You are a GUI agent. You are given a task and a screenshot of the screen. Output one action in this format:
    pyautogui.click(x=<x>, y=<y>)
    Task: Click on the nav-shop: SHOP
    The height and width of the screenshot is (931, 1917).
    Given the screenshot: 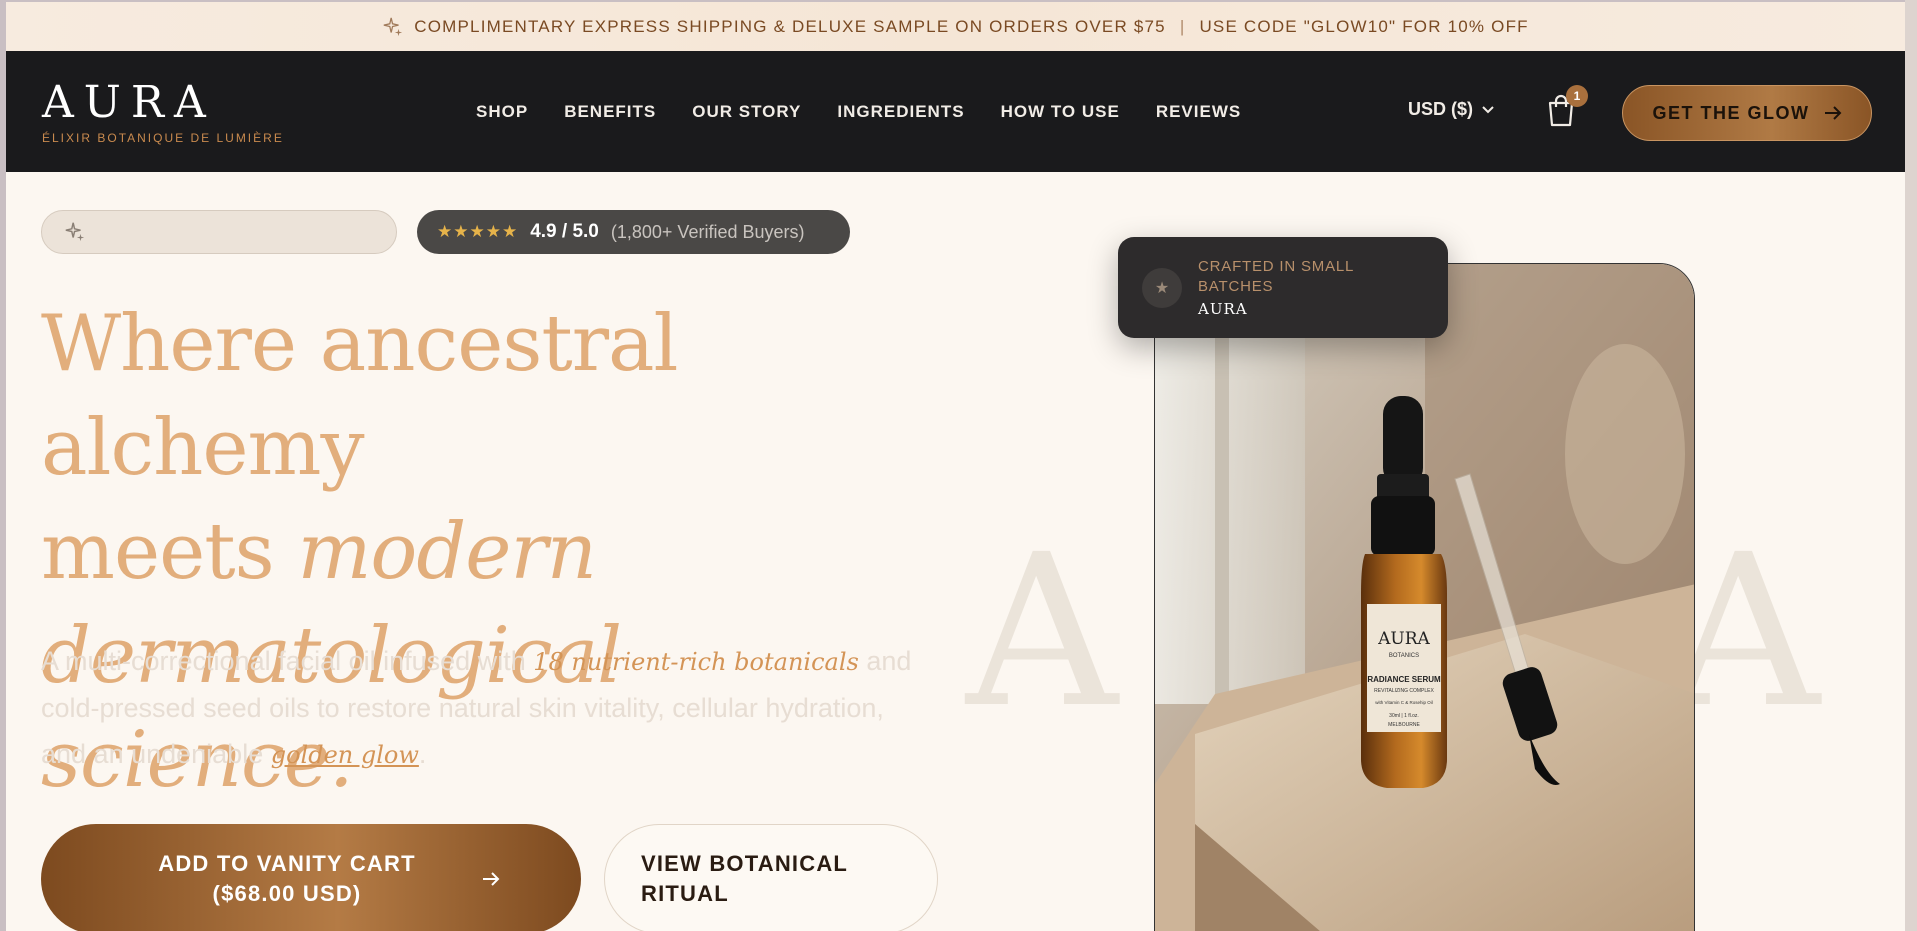 What is the action you would take?
    pyautogui.click(x=502, y=112)
    